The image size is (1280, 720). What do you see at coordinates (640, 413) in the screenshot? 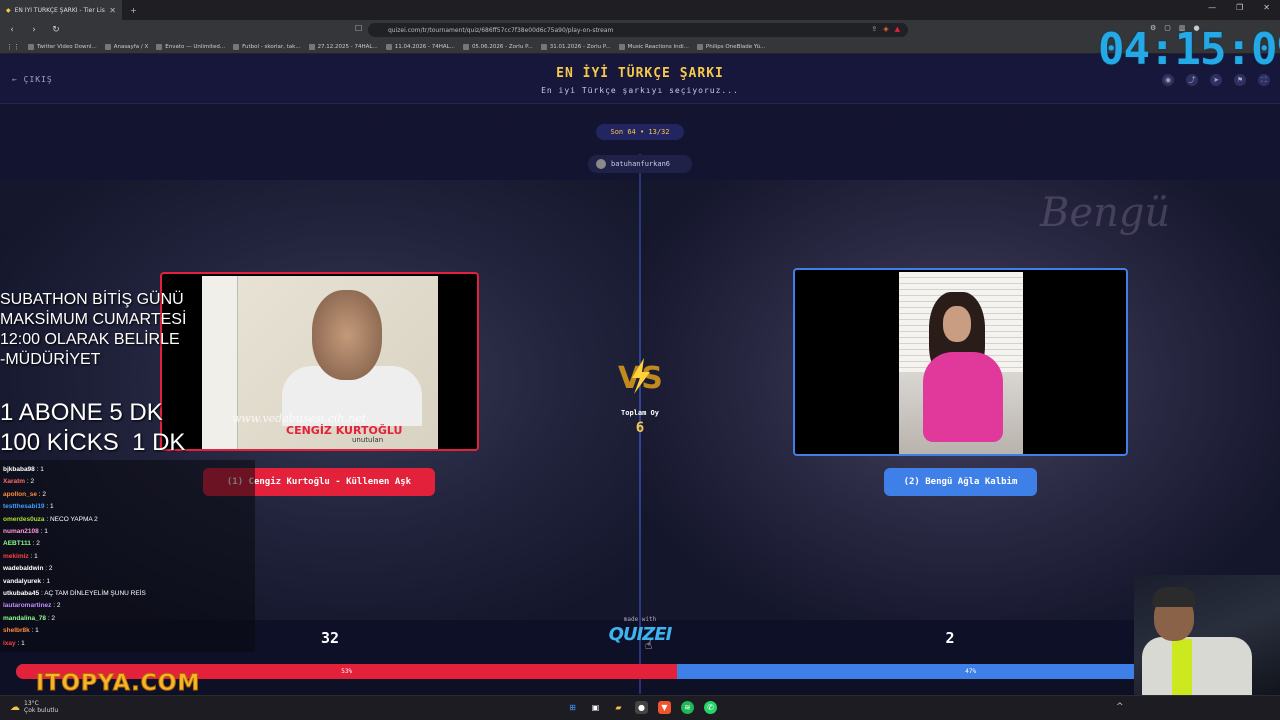
I see `total-votes-label: Toplam Oy` at bounding box center [640, 413].